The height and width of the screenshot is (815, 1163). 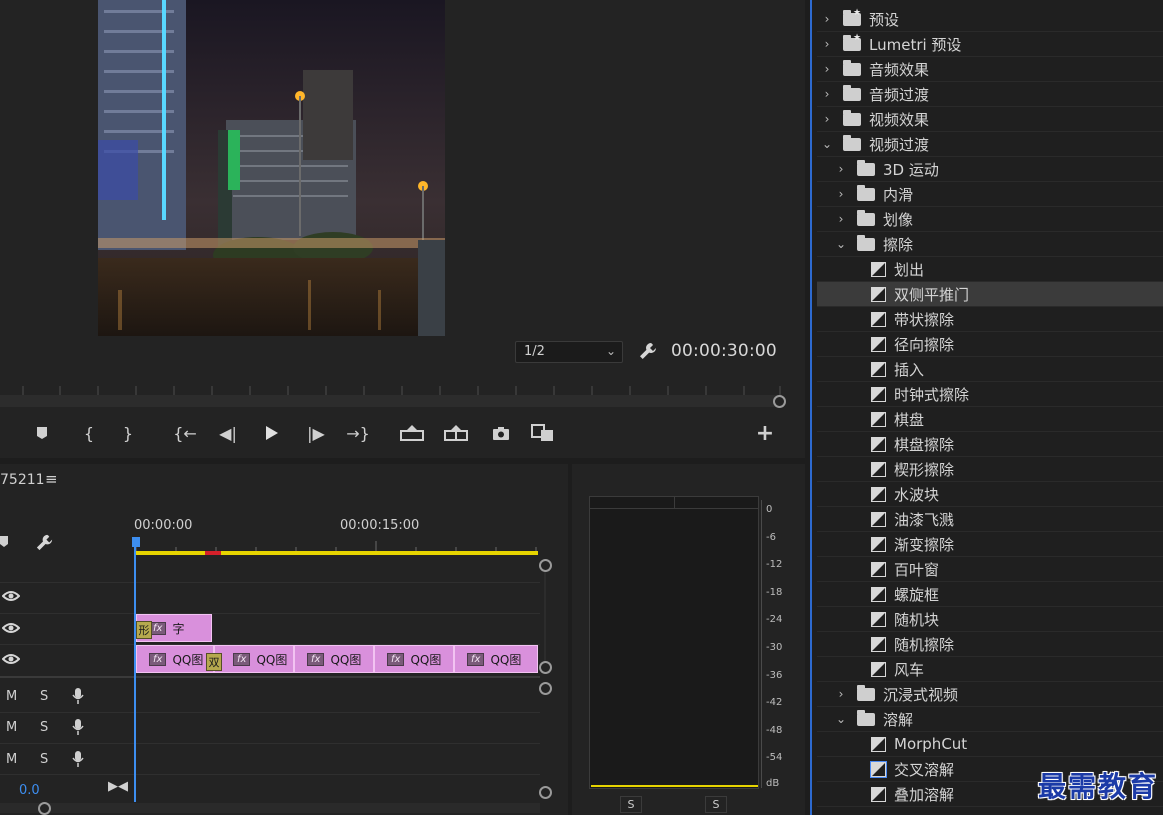 I want to click on video-scrollbar, so click(x=545, y=616).